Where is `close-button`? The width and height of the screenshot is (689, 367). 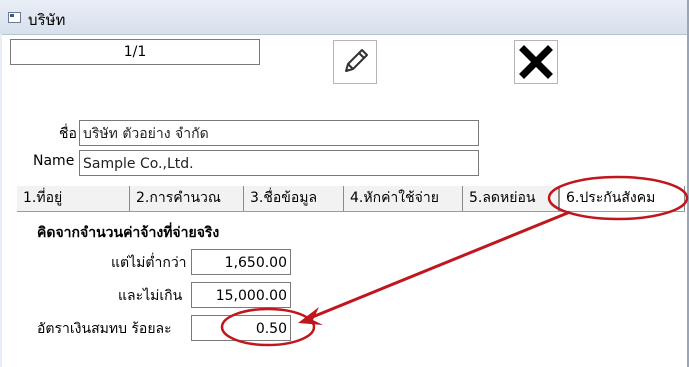 close-button is located at coordinates (536, 62).